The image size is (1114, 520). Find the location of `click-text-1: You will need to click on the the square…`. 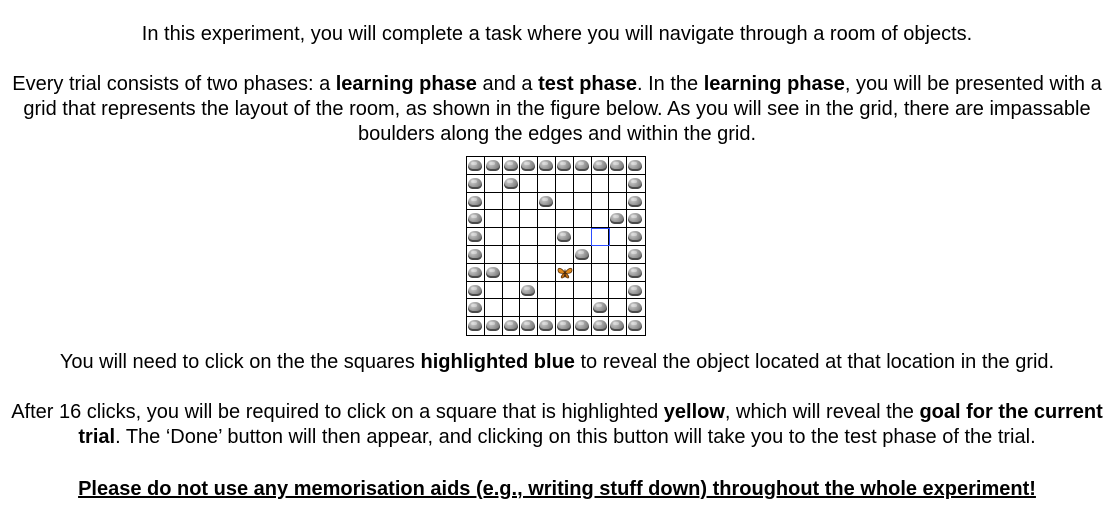

click-text-1: You will need to click on the the square… is located at coordinates (240, 362).